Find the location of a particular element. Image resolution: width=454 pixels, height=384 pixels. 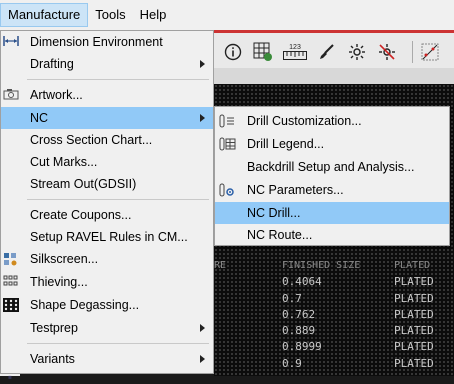

menu-item-label: Dimension Environment is located at coordinates (96, 42).